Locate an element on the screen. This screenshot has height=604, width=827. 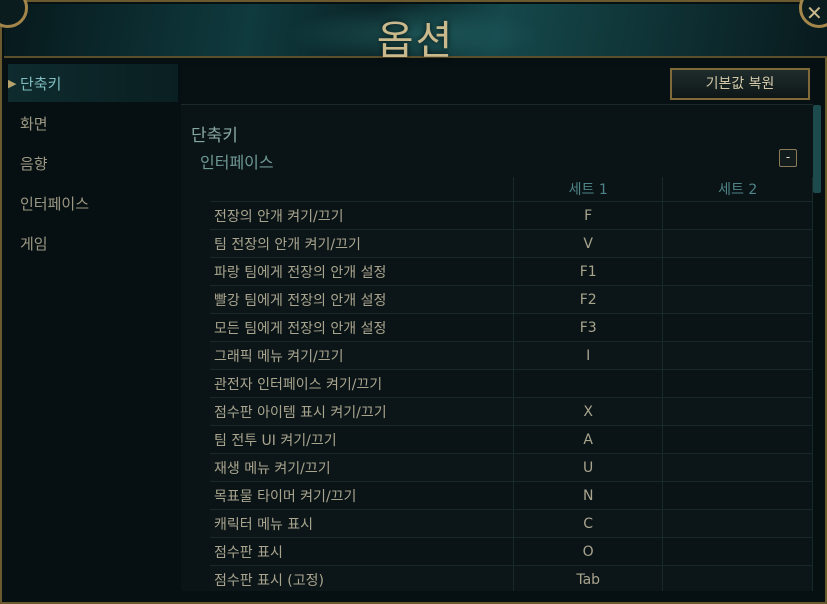
hotkey-set1-cell: A is located at coordinates (588, 439).